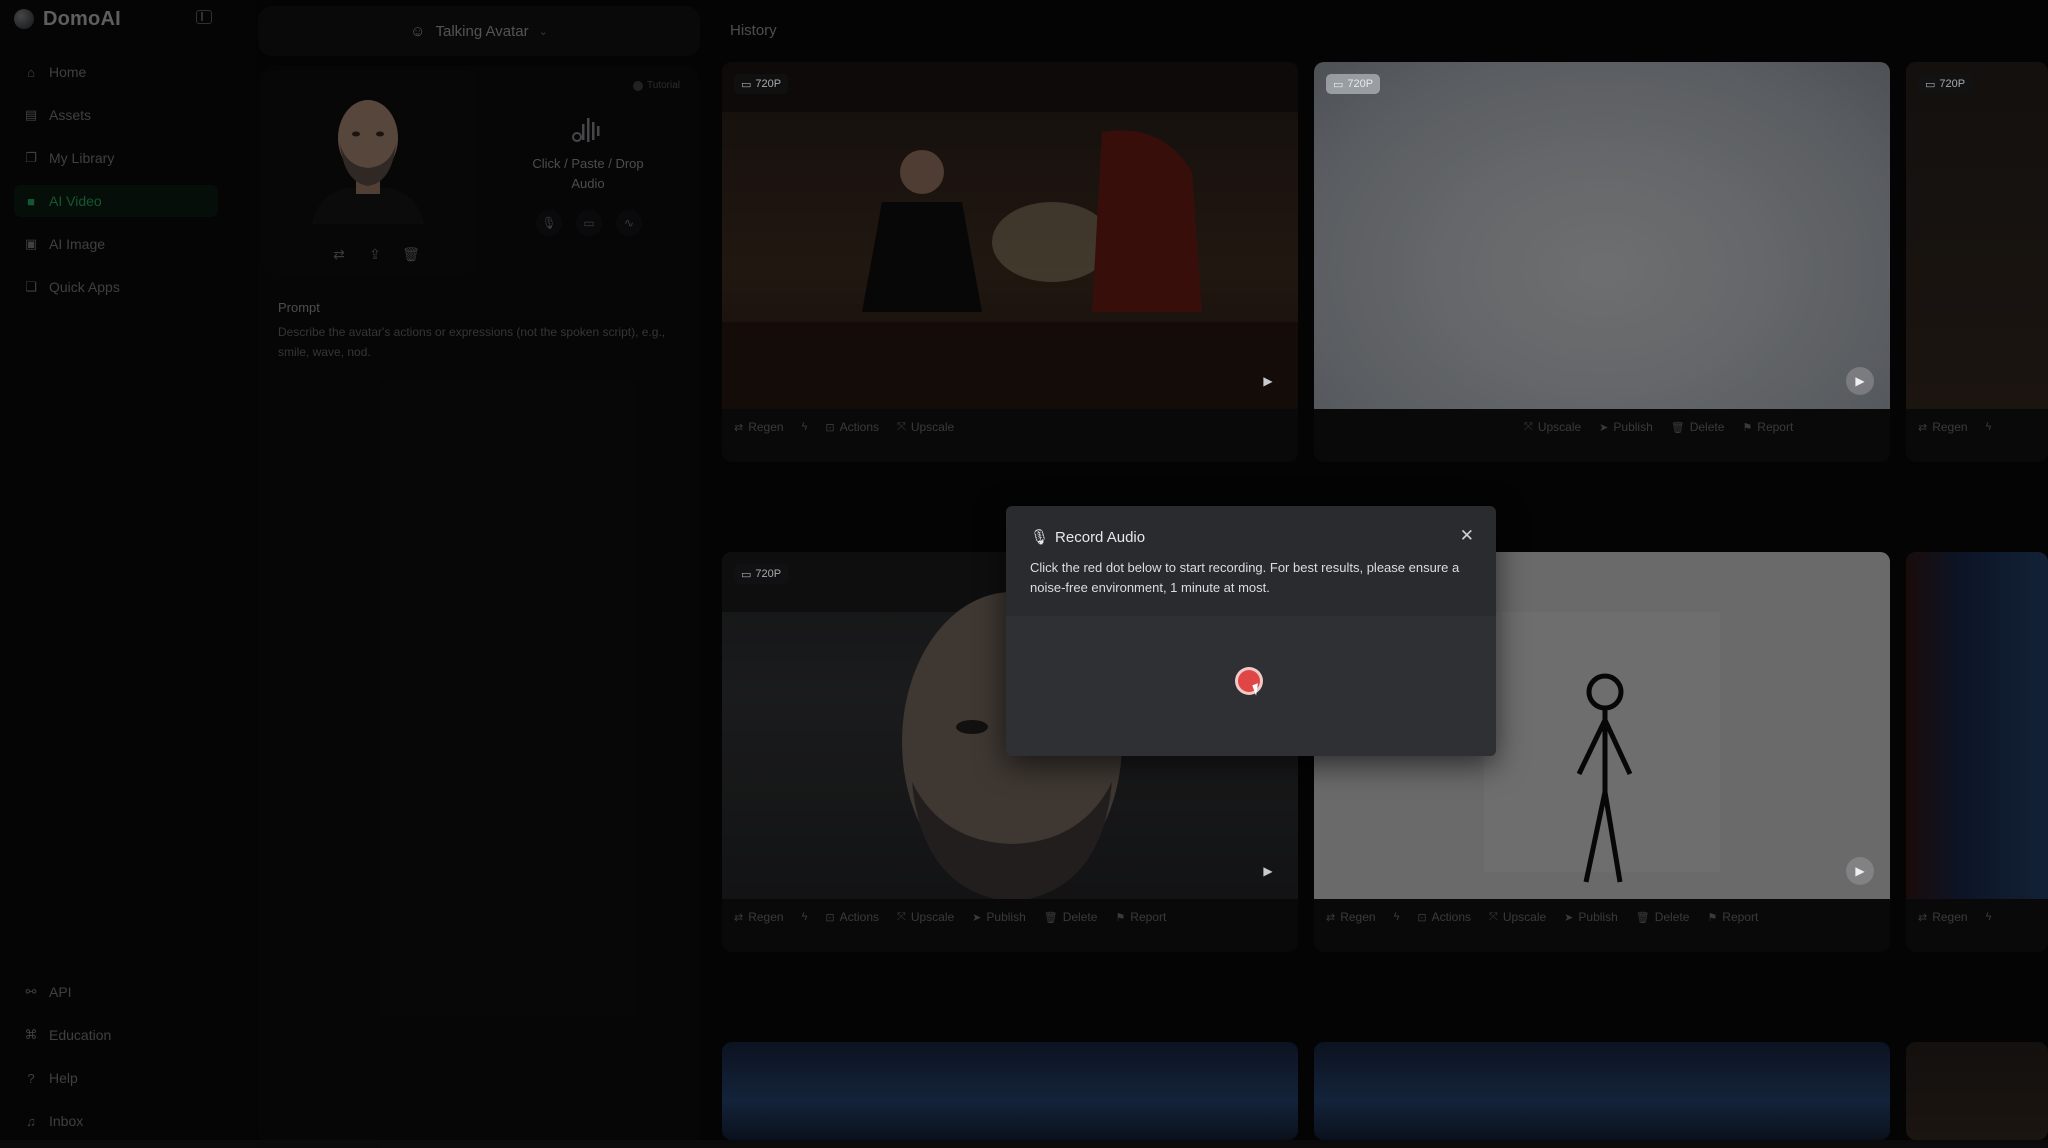 The width and height of the screenshot is (2048, 1148). I want to click on image-icon: ▣, so click(31, 243).